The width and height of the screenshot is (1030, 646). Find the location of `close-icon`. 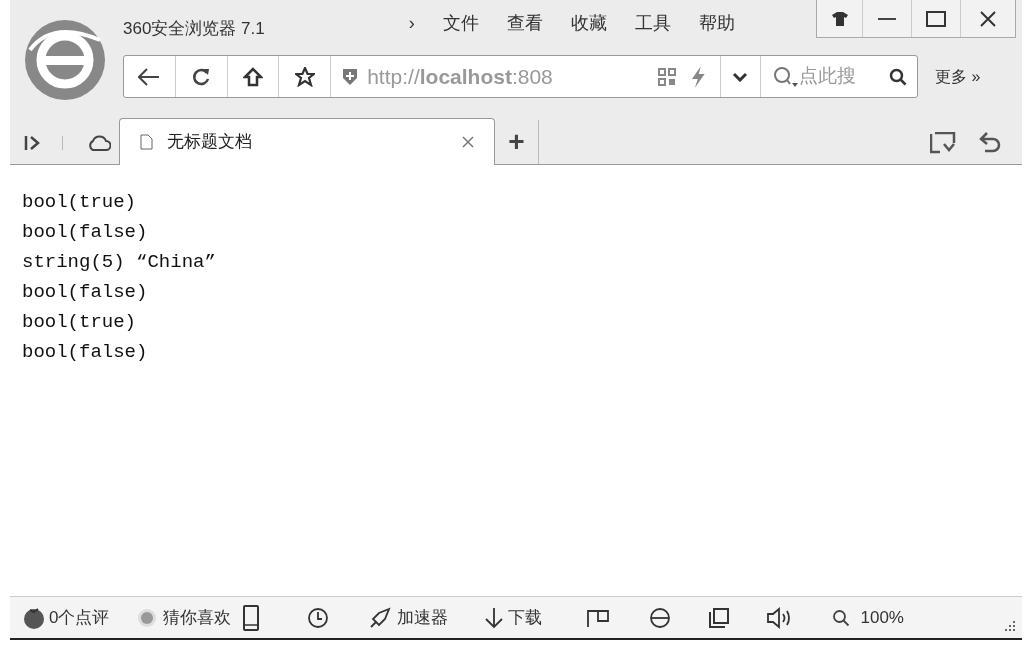

close-icon is located at coordinates (988, 18).